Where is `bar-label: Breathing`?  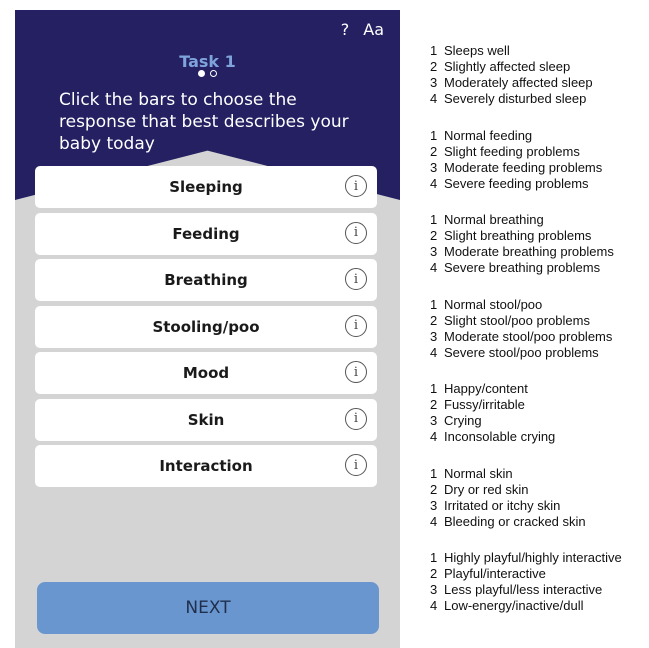 bar-label: Breathing is located at coordinates (206, 280).